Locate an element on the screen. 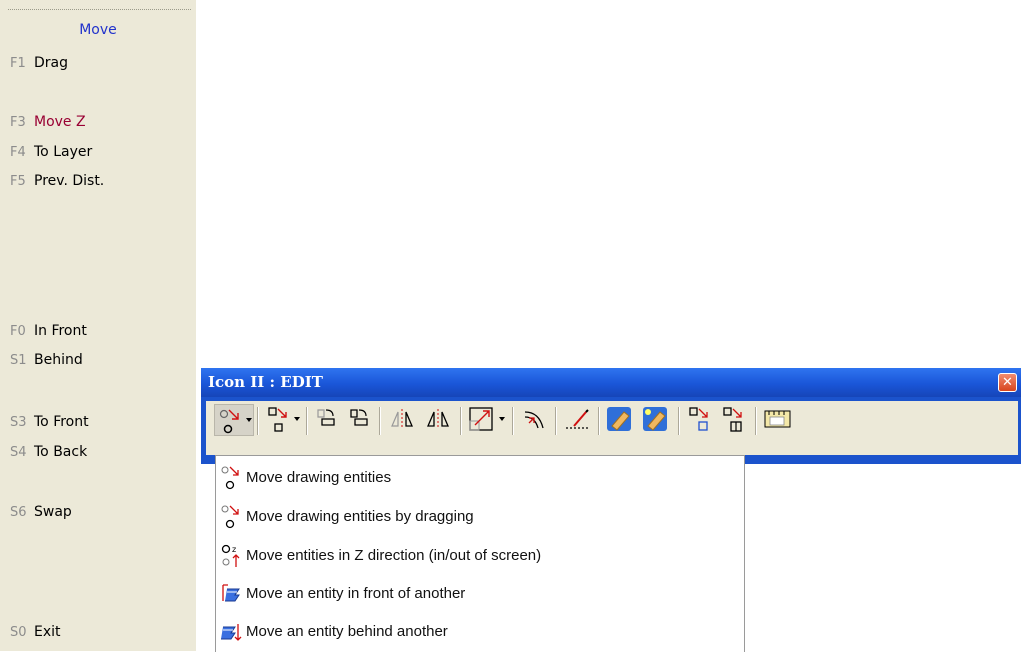 This screenshot has width=1021, height=652. fkey-to-layer: F4 To Layer is located at coordinates (51, 152).